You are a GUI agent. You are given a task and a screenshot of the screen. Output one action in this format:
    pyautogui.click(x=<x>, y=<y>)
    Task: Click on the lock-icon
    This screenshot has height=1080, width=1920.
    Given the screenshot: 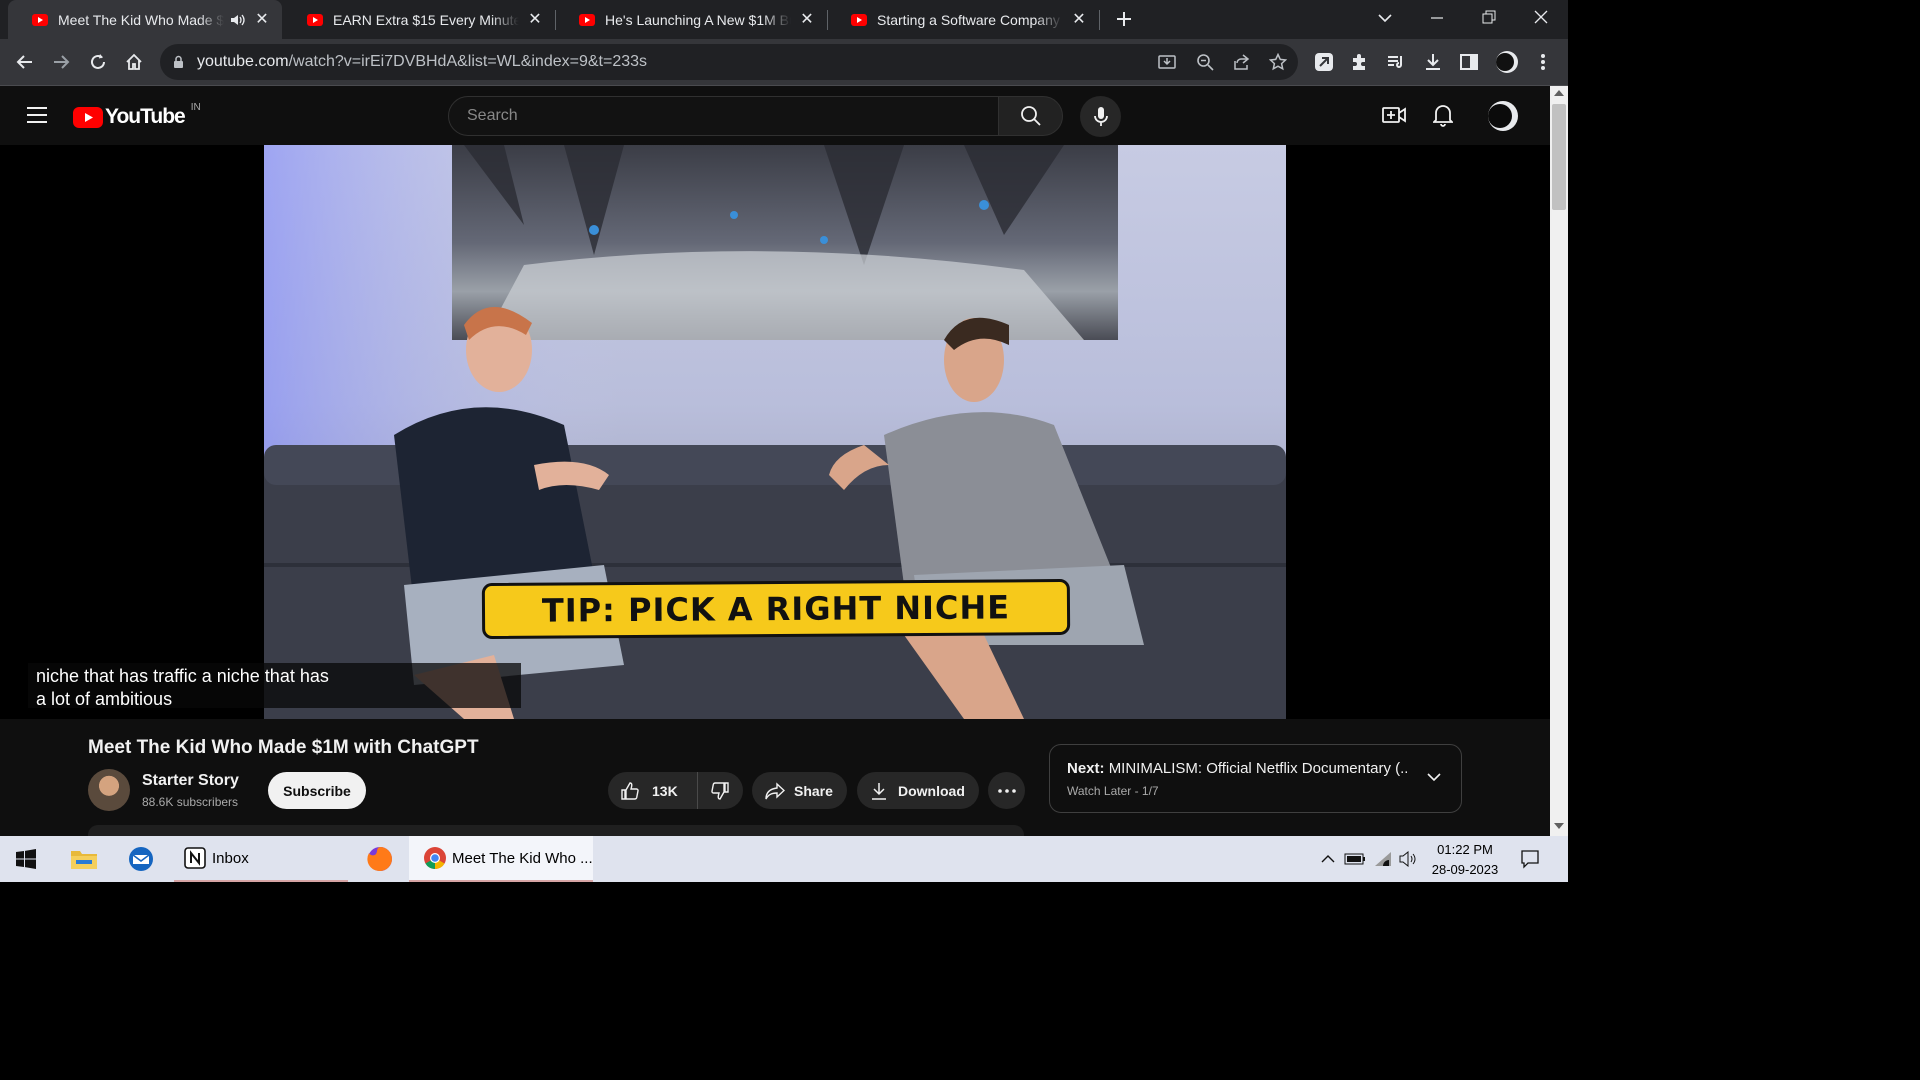 What is the action you would take?
    pyautogui.click(x=178, y=62)
    